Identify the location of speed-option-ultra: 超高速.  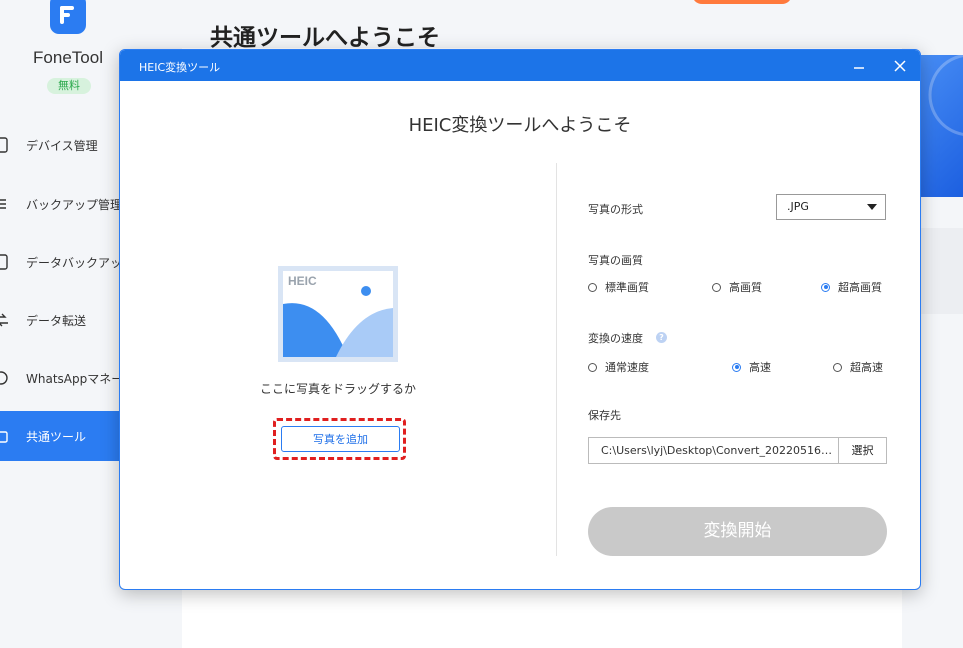
(858, 367).